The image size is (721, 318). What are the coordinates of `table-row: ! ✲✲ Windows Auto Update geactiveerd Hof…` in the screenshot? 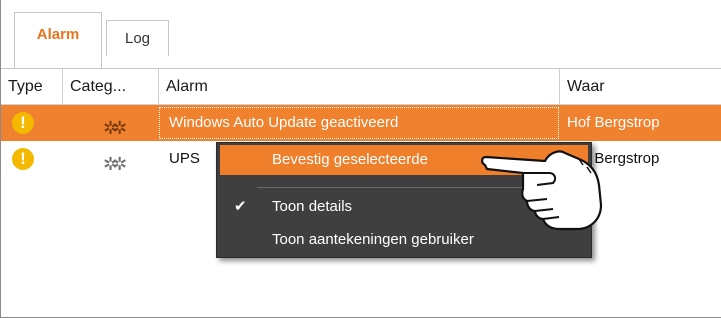 It's located at (361, 123).